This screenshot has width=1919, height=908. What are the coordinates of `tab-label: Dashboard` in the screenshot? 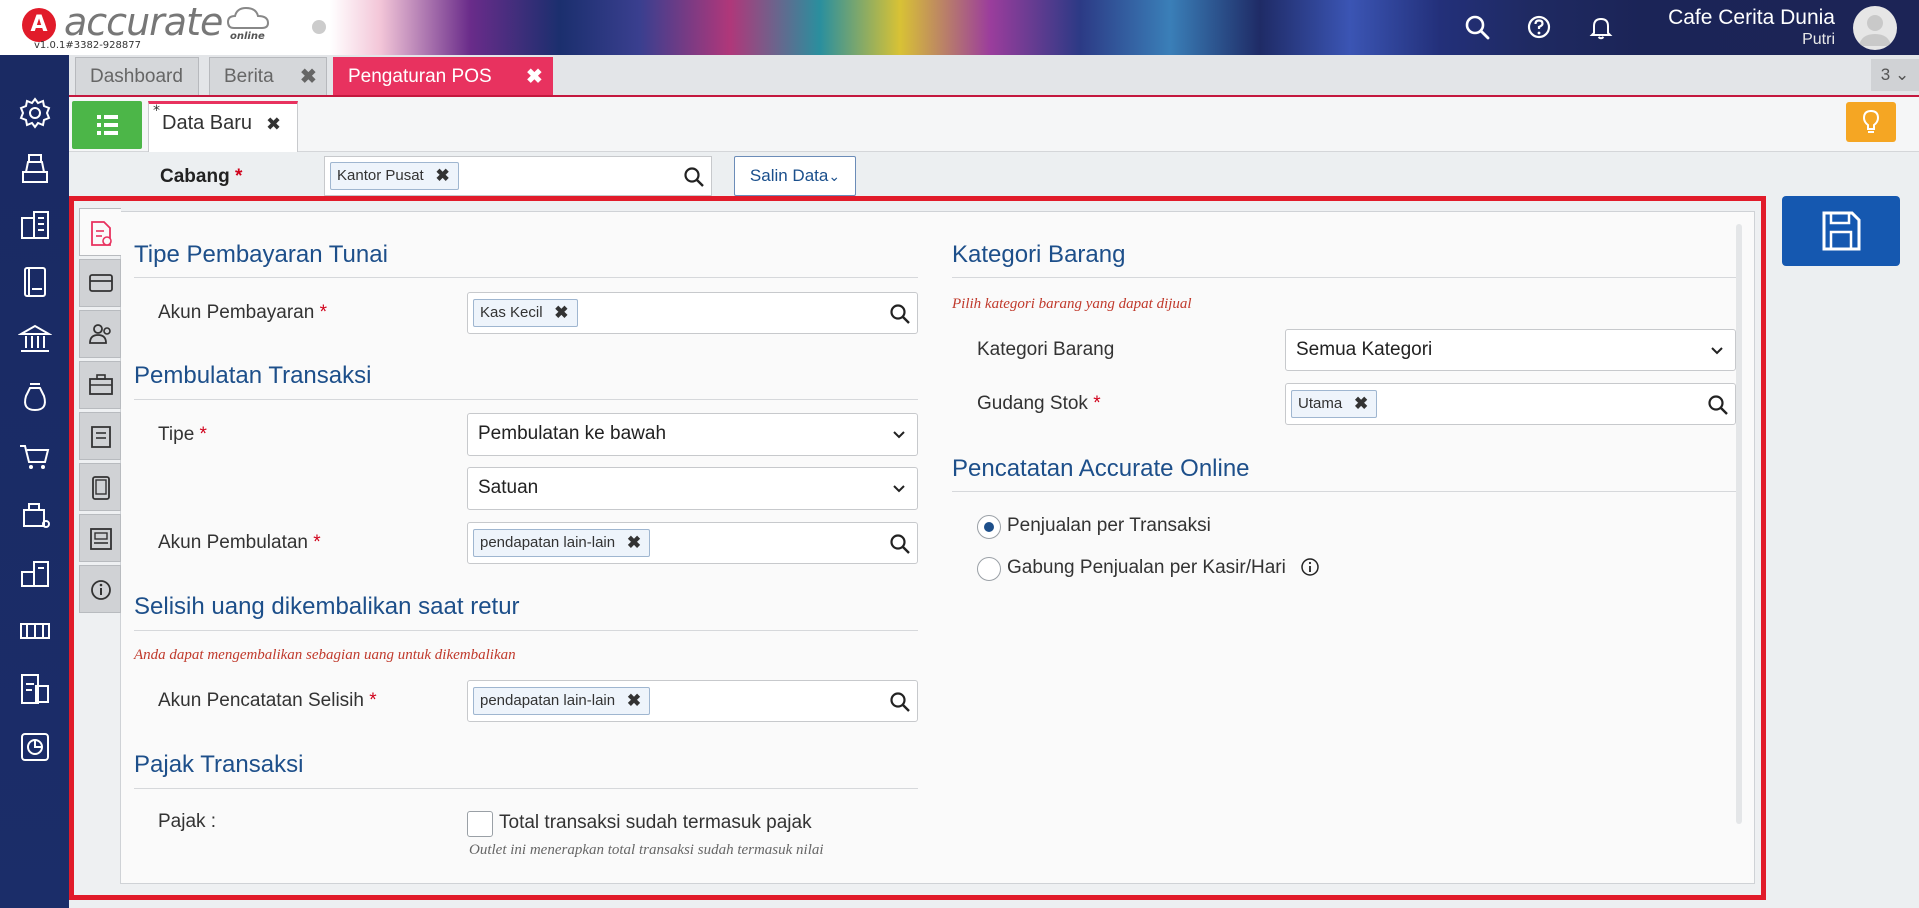 It's located at (136, 76).